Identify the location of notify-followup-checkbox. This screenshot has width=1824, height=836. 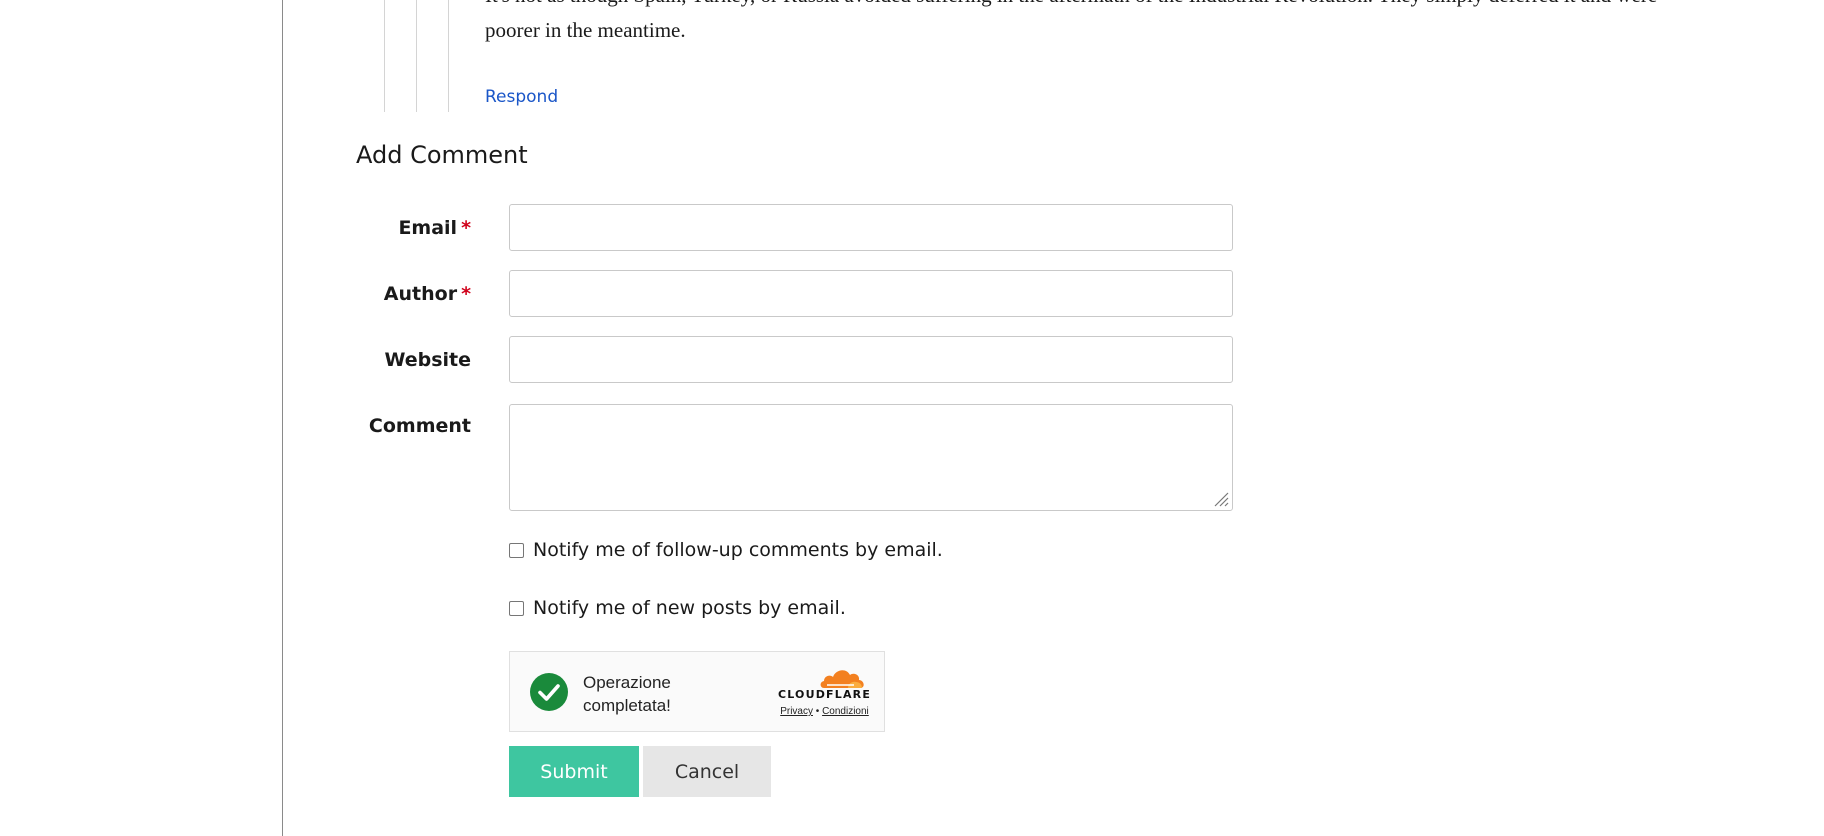
(516, 550).